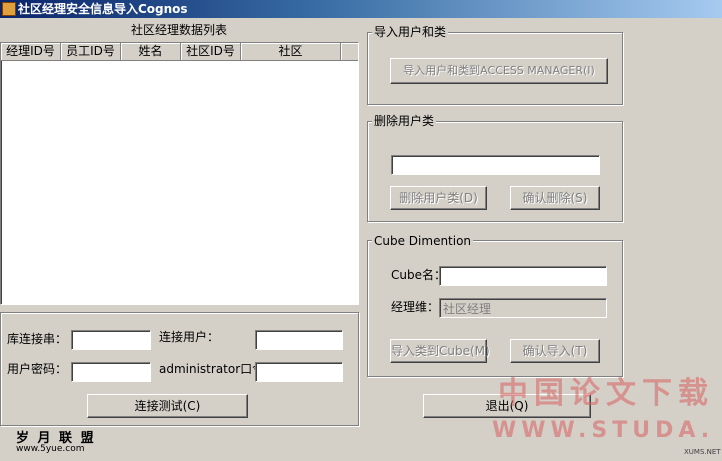 This screenshot has width=722, height=461. What do you see at coordinates (555, 351) in the screenshot?
I see `confirm-import-button: 确认导入(T)` at bounding box center [555, 351].